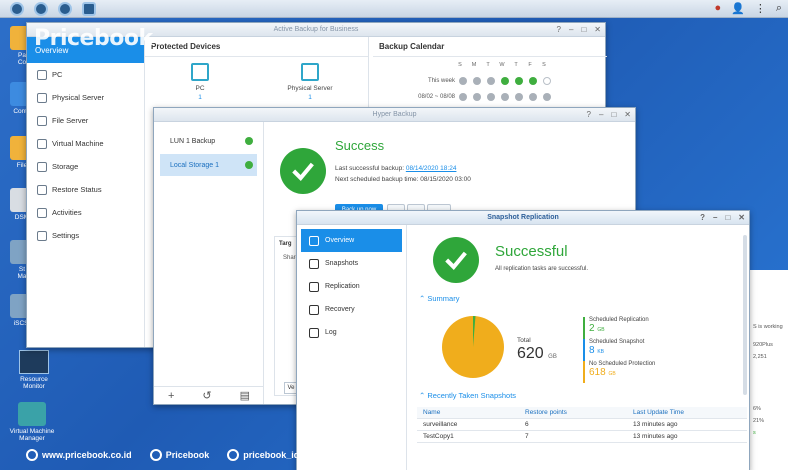  I want to click on abb-nav-pc: PC, so click(85, 74).